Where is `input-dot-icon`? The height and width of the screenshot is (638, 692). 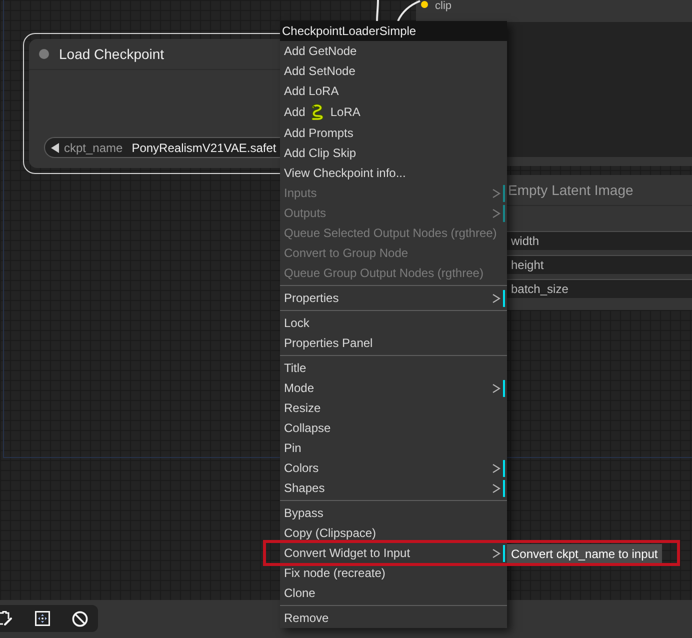 input-dot-icon is located at coordinates (424, 4).